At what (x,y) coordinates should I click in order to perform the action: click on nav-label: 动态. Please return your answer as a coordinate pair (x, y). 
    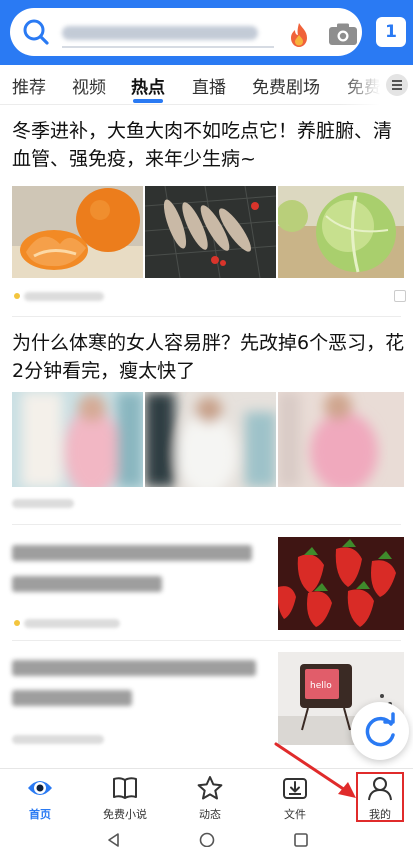
    Looking at the image, I should click on (210, 814).